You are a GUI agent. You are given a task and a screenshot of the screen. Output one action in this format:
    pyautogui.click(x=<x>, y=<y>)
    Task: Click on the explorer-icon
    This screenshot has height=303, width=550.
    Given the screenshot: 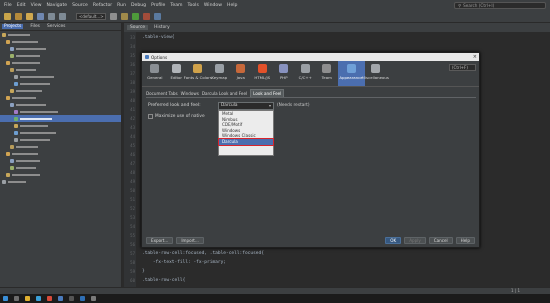 What is the action you would take?
    pyautogui.click(x=27, y=298)
    